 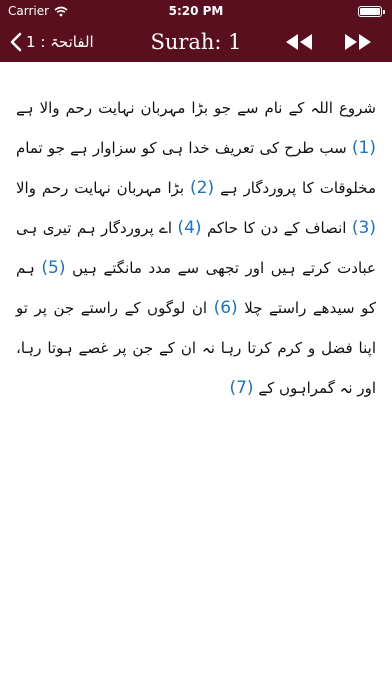 What do you see at coordinates (241, 388) in the screenshot?
I see `verse-number: (7)` at bounding box center [241, 388].